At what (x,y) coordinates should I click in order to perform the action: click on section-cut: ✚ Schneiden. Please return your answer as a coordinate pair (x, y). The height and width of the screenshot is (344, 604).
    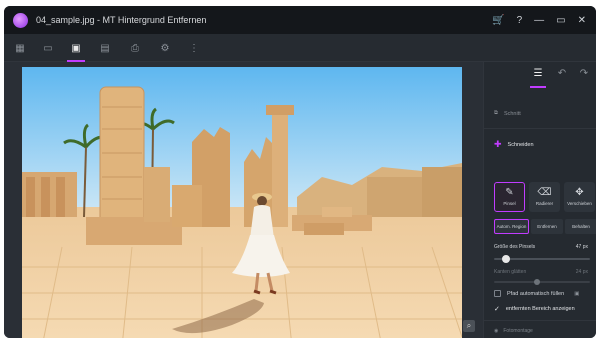
    Looking at the image, I should click on (514, 144).